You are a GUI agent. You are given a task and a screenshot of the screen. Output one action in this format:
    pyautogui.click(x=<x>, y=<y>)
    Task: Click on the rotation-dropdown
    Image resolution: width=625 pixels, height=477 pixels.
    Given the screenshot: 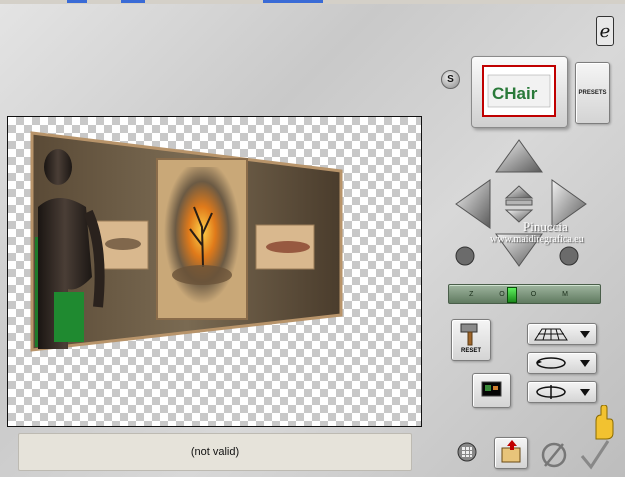 What is the action you would take?
    pyautogui.click(x=562, y=363)
    